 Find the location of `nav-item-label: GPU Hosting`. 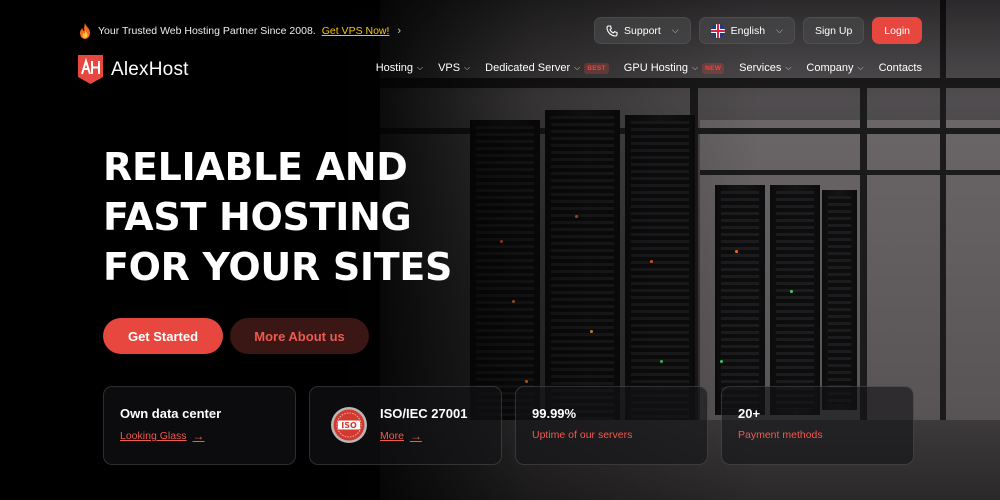

nav-item-label: GPU Hosting is located at coordinates (655, 68).